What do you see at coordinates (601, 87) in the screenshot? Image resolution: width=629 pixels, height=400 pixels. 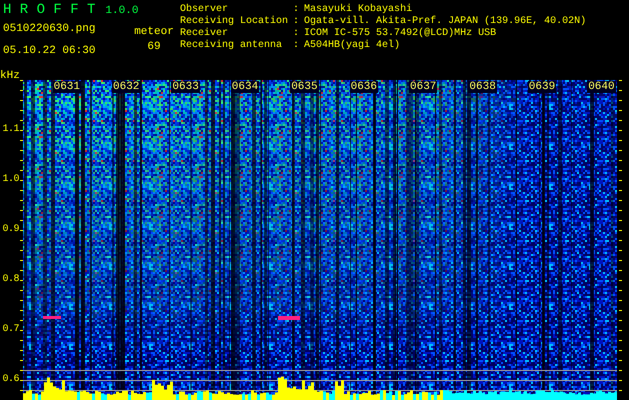 I see `time-label: 0640` at bounding box center [601, 87].